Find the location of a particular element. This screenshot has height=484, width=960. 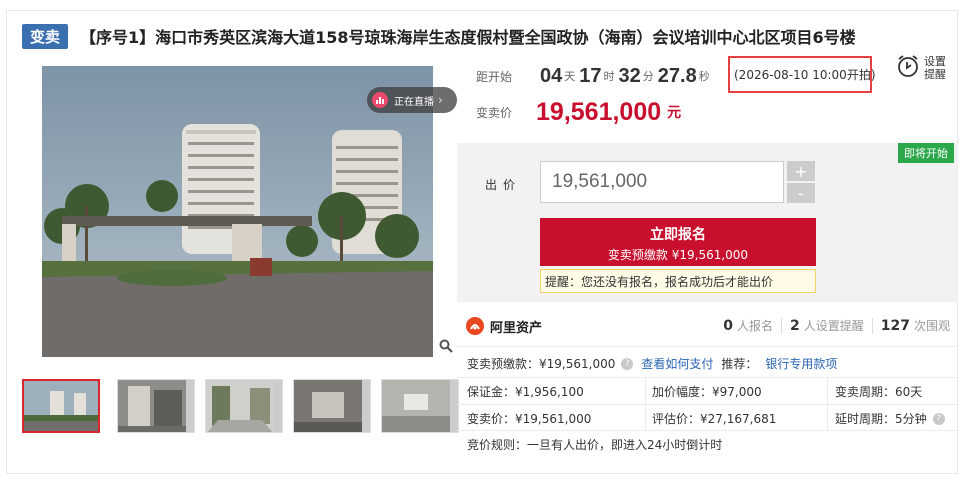

deposit-info: 变卖预缴款：¥19,561,000 is located at coordinates (541, 364).